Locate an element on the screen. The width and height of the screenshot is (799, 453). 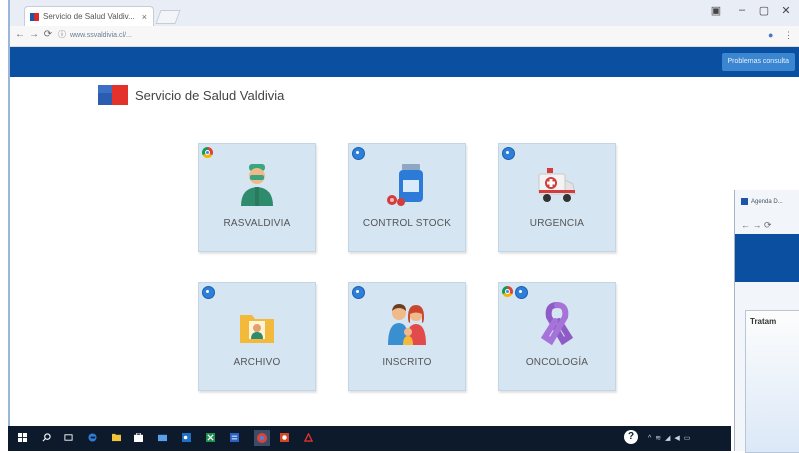
tile-inscrito: INSCRITO is located at coordinates (407, 336).